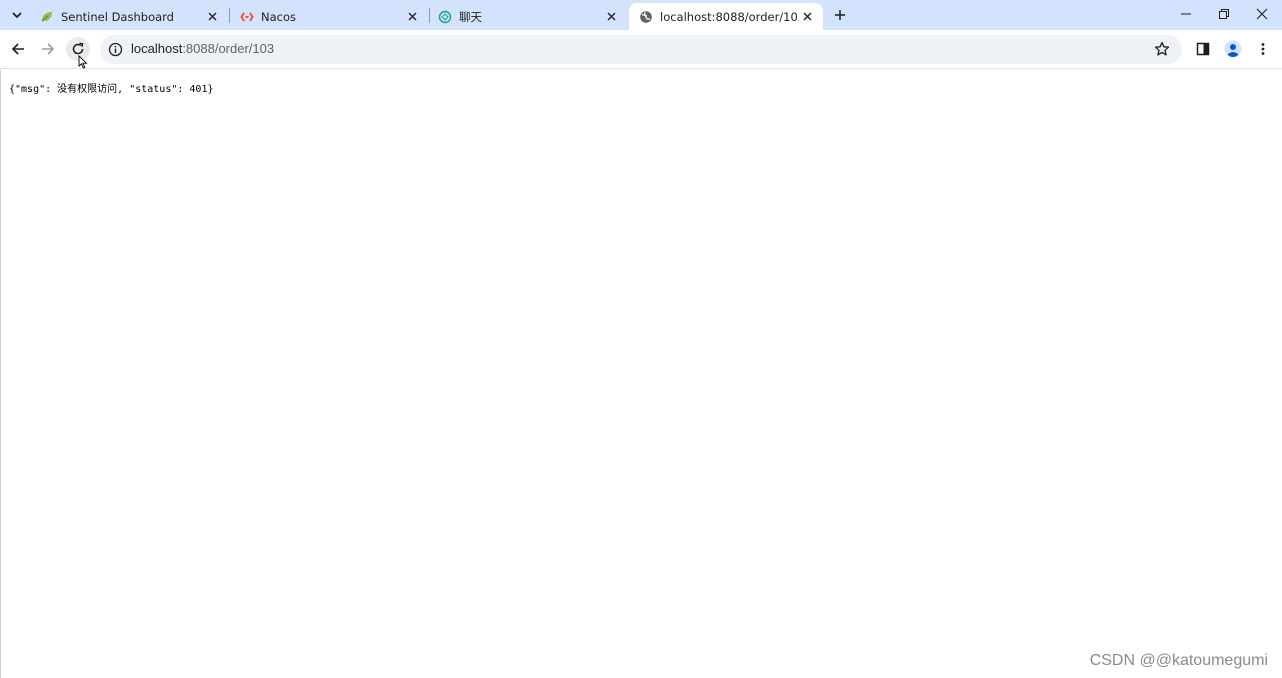 This screenshot has height=678, width=1282. Describe the element at coordinates (17, 15) in the screenshot. I see `tab-search-dropdown-icon` at that location.